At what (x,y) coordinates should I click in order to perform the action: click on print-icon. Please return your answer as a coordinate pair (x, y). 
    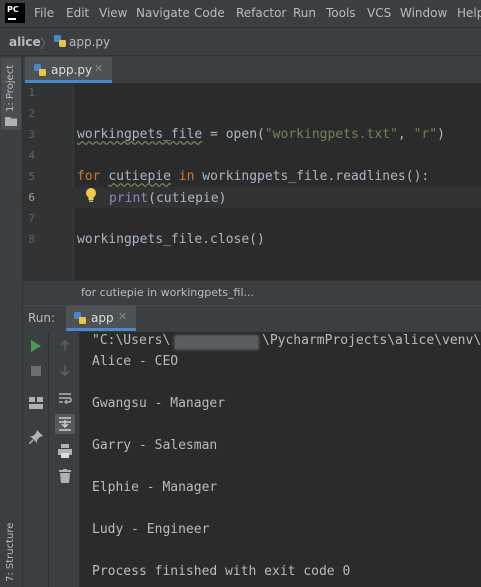
    Looking at the image, I should click on (65, 451).